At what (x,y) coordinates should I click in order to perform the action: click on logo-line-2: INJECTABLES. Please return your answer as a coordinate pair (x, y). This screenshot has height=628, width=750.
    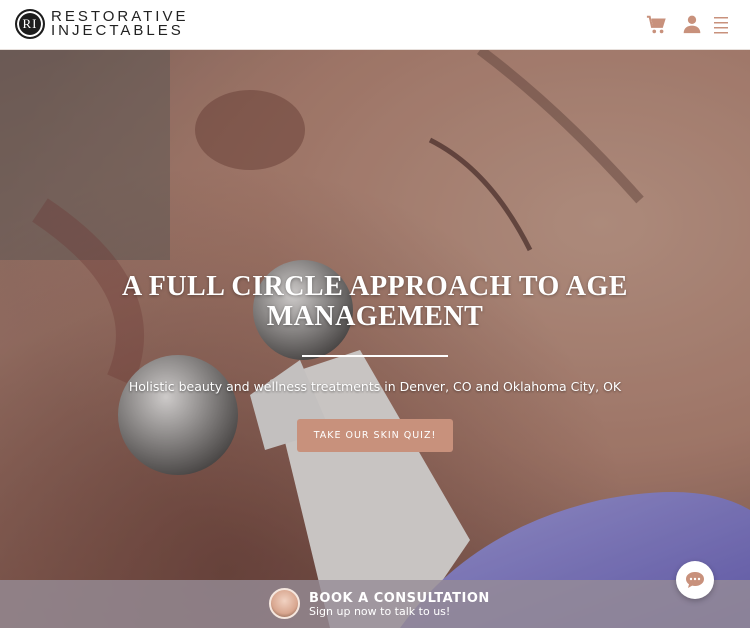
    Looking at the image, I should click on (117, 30).